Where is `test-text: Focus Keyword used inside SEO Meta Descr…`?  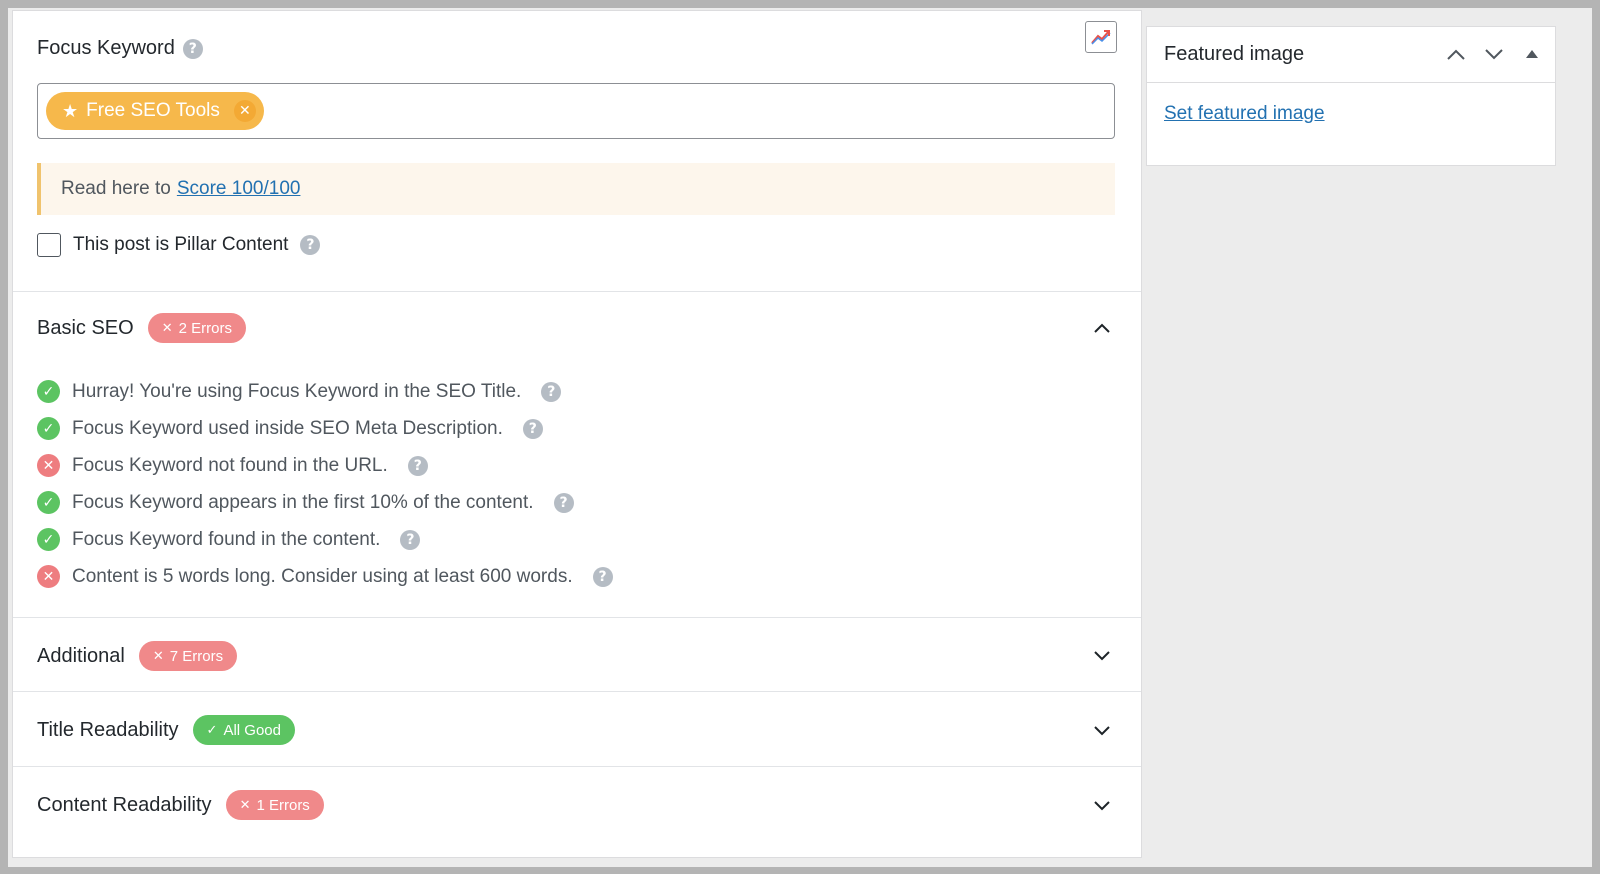
test-text: Focus Keyword used inside SEO Meta Descr… is located at coordinates (287, 428).